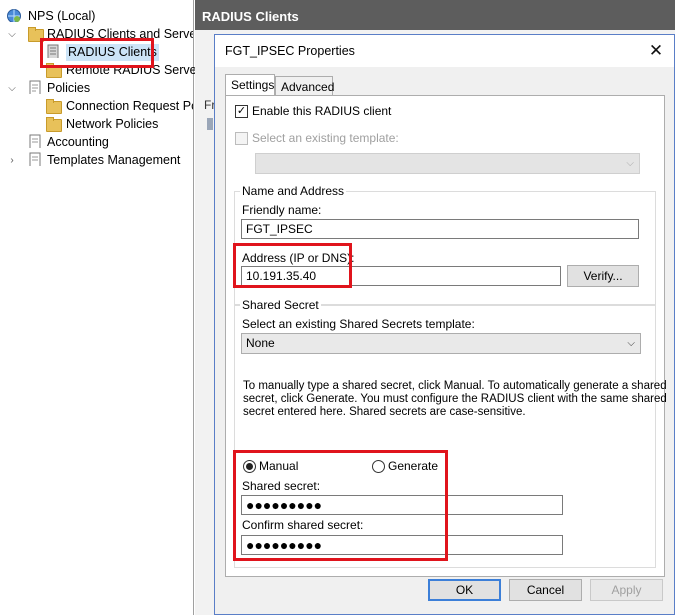 The width and height of the screenshot is (675, 615). Describe the element at coordinates (279, 466) in the screenshot. I see `manual-radio-label: Manual` at that location.